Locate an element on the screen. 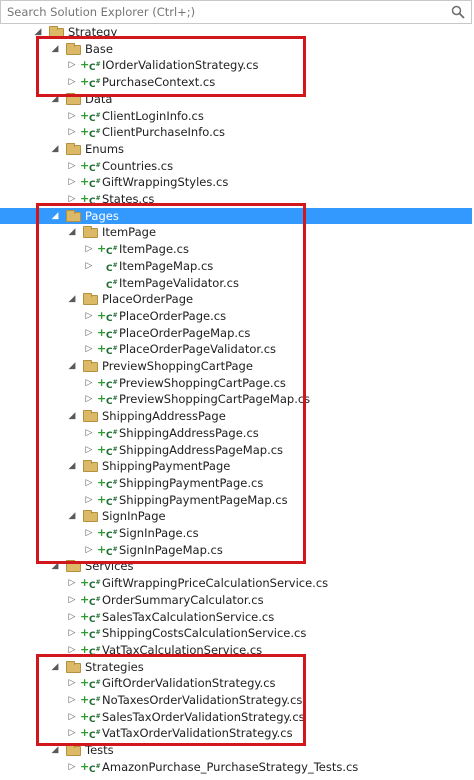  tree-file-row: ▷ + C# ItemPage.cs is located at coordinates (236, 249).